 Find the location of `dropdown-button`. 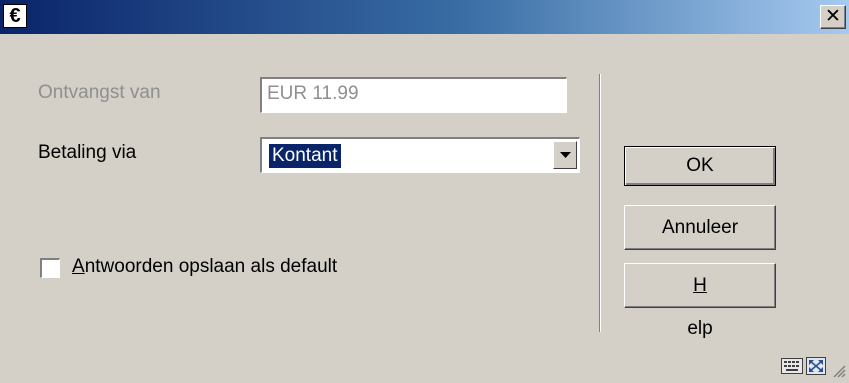

dropdown-button is located at coordinates (565, 155).